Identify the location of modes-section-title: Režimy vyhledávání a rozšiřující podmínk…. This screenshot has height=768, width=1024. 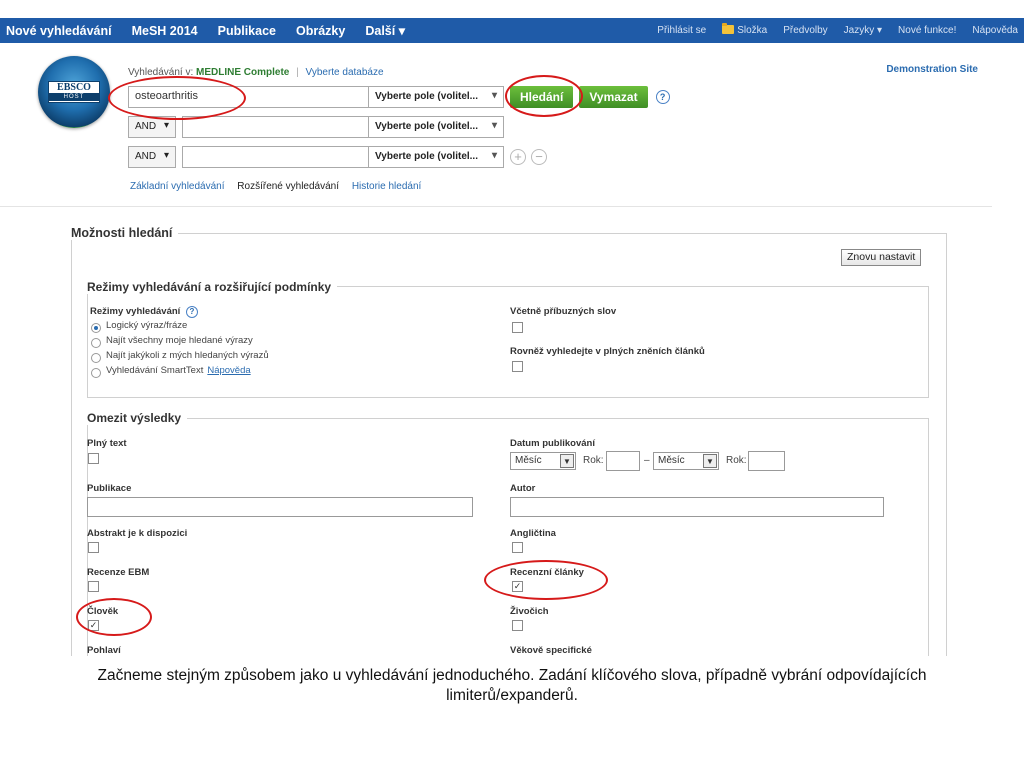
(212, 287).